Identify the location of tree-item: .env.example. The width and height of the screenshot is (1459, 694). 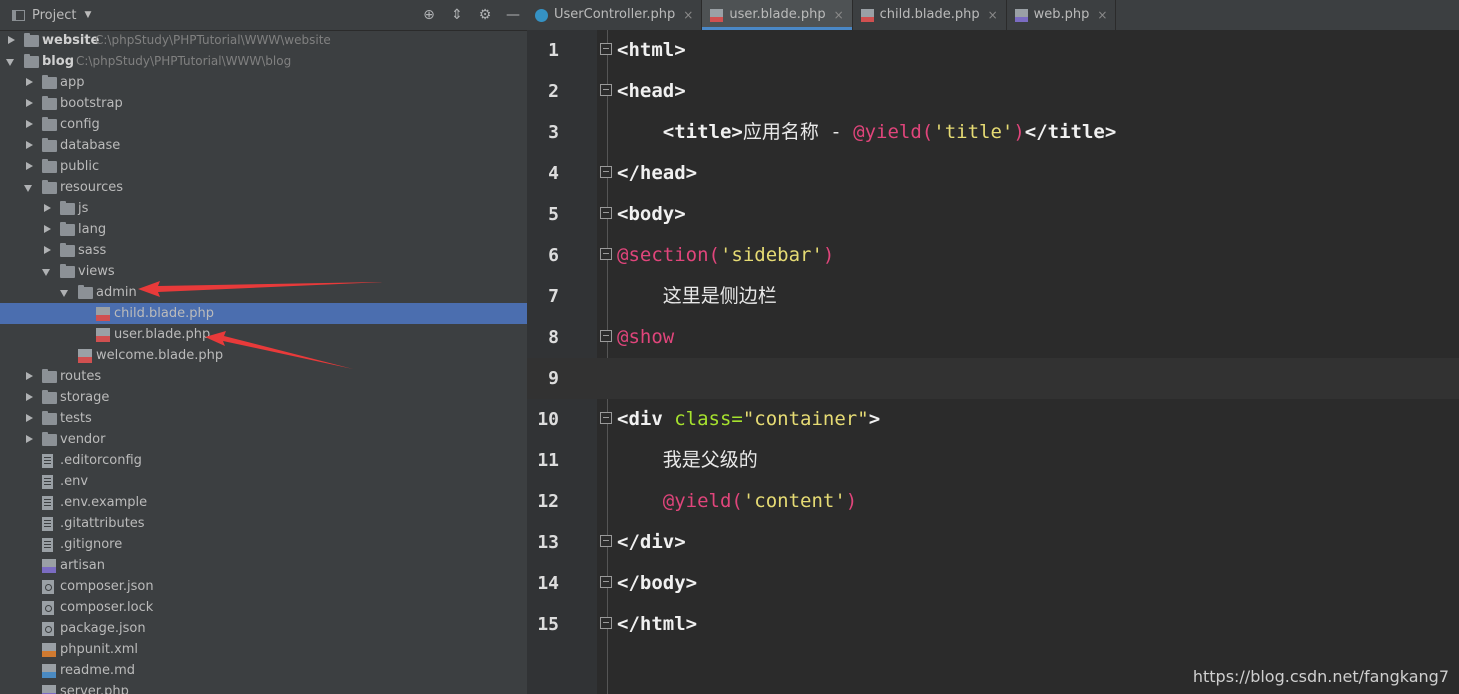
(263, 502).